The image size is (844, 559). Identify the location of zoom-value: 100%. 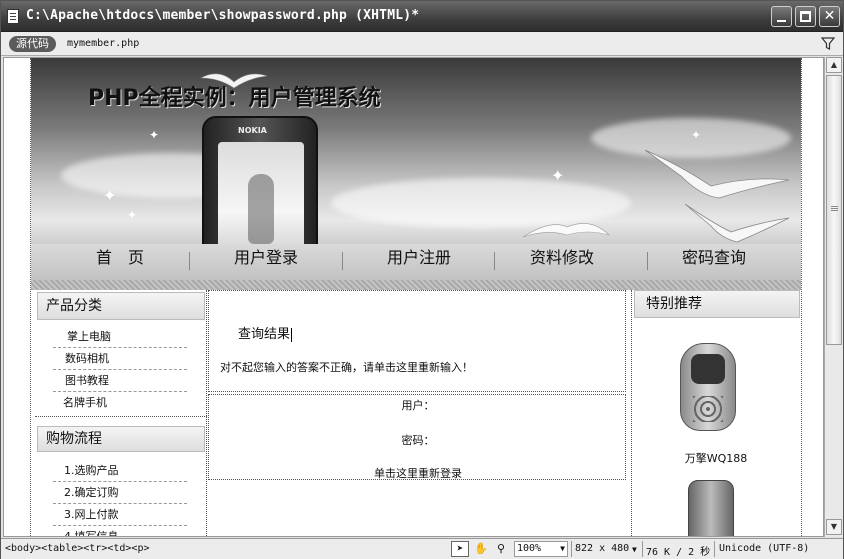
(529, 548).